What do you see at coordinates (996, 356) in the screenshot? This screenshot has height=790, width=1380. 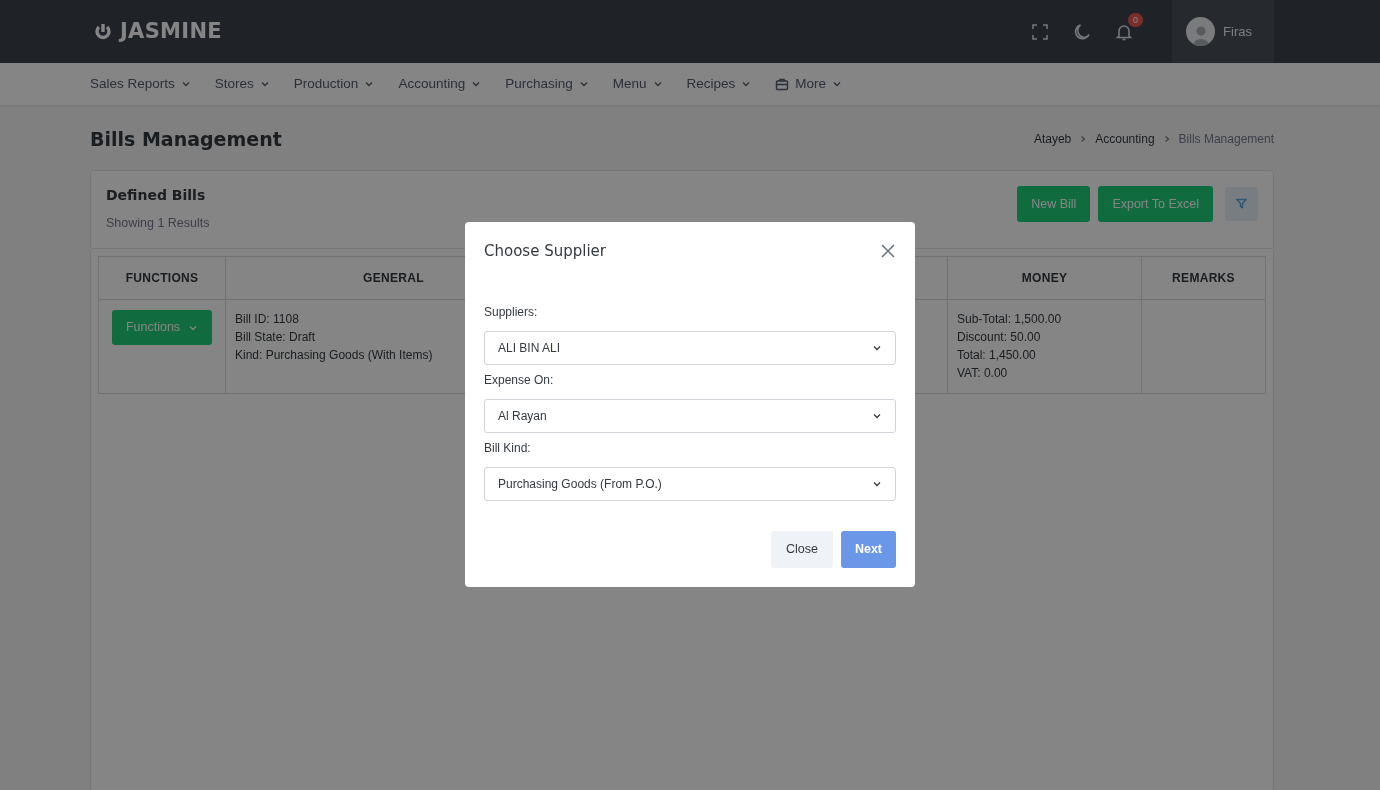 I see `money-detail: Total: 1,450.00` at bounding box center [996, 356].